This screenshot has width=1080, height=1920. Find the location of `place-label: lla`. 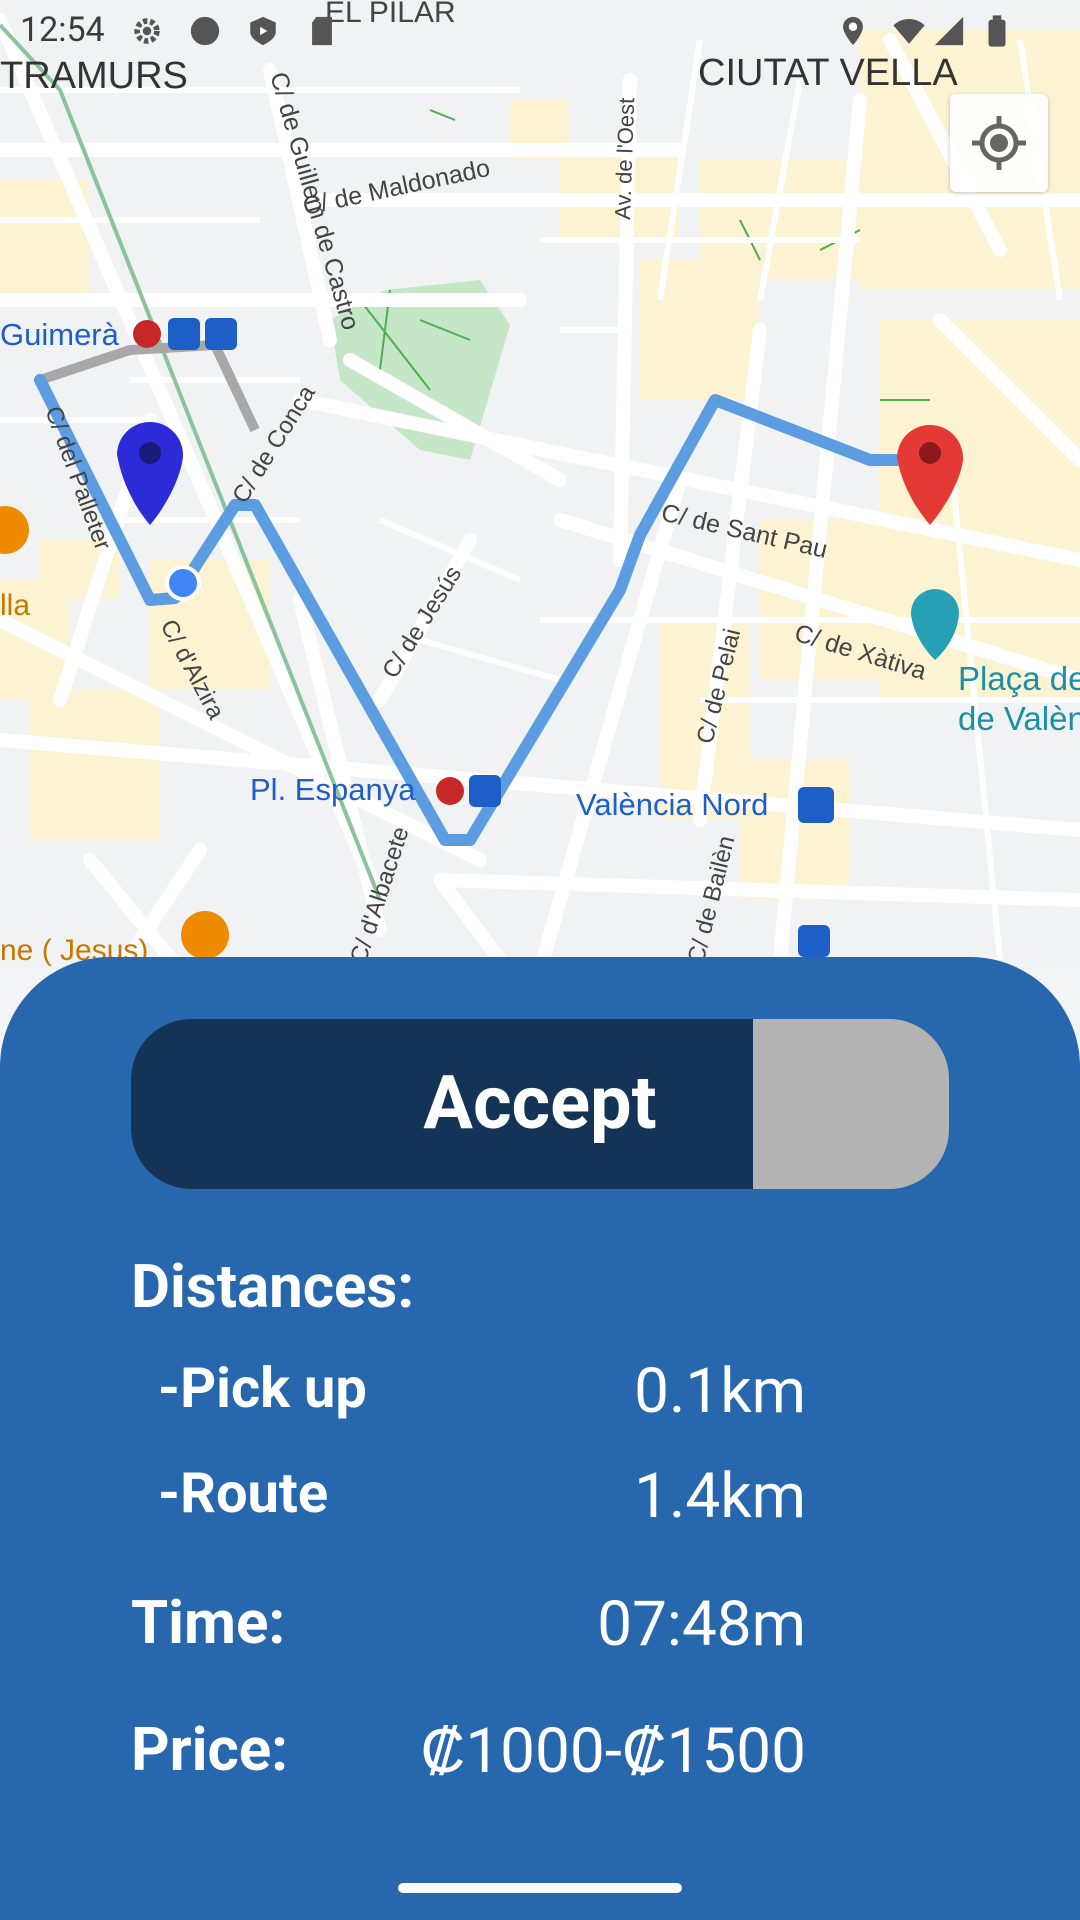

place-label: lla is located at coordinates (15, 605).